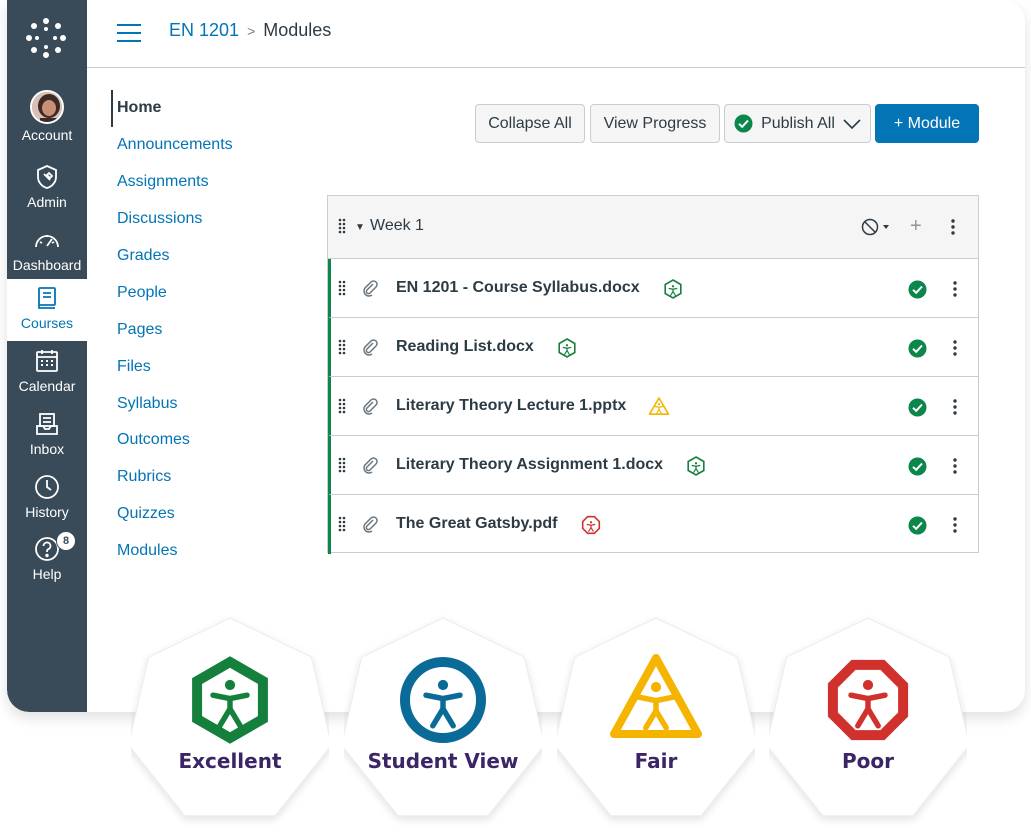 This screenshot has height=835, width=1031. I want to click on view-progress-button: View Progress, so click(655, 123).